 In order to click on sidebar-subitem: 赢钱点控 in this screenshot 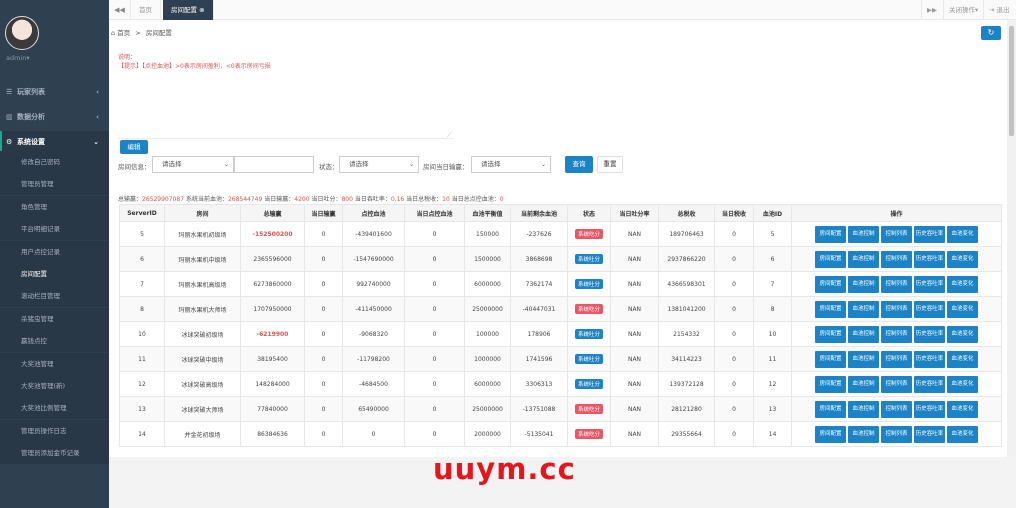, I will do `click(54, 341)`.